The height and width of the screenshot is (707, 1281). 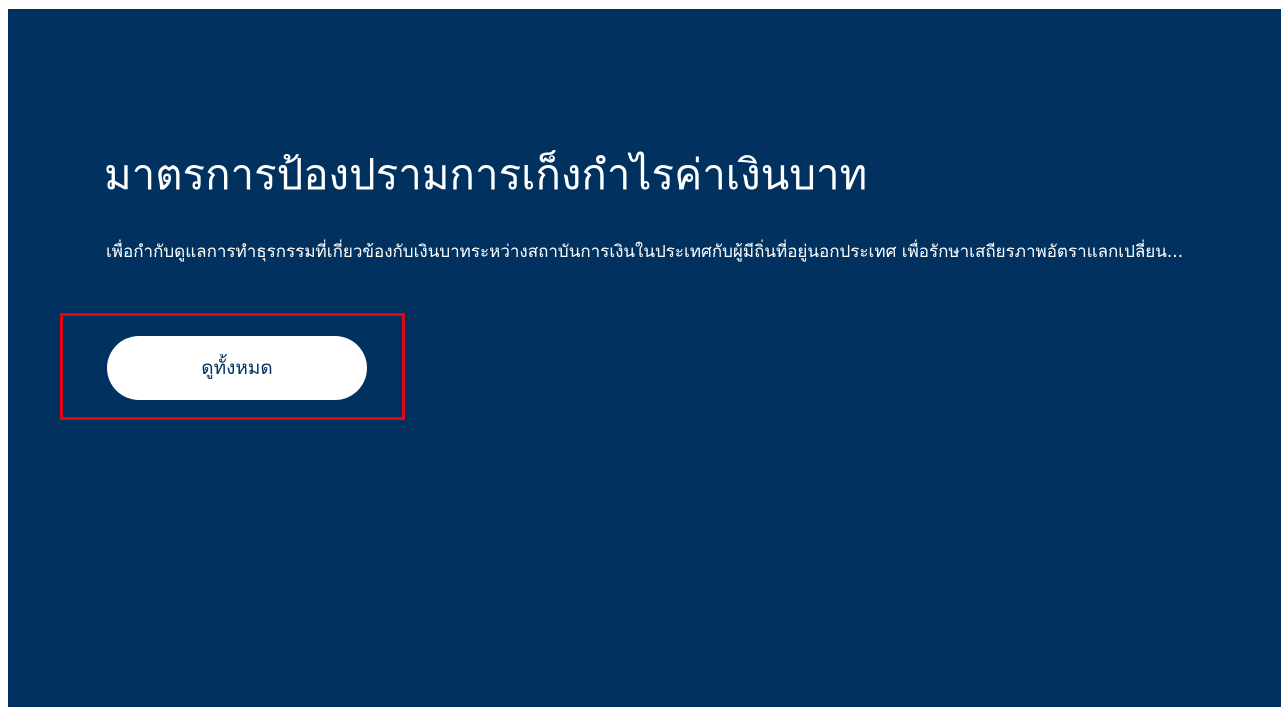 I want to click on view-all-button: ดูทั้งหมด, so click(x=237, y=368).